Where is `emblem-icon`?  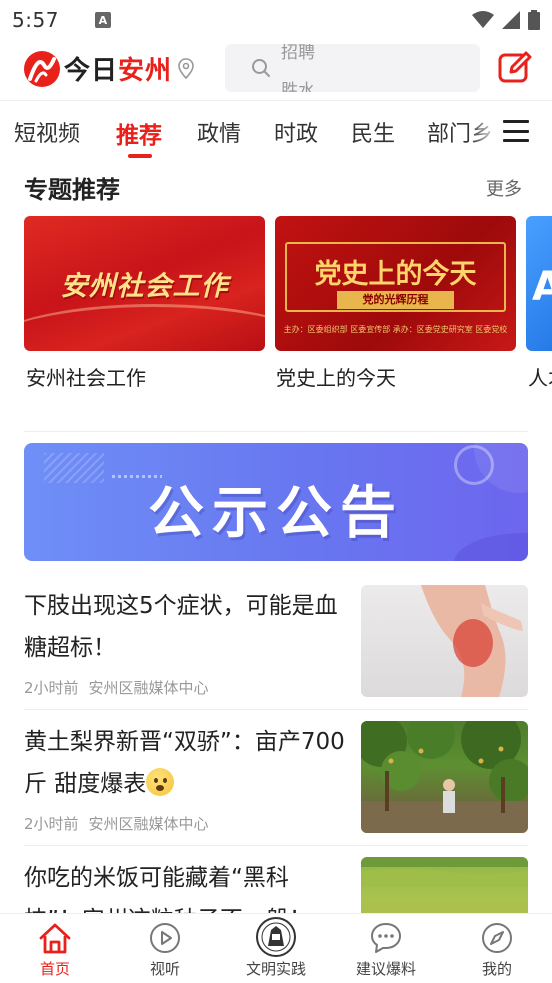
emblem-icon is located at coordinates (276, 937).